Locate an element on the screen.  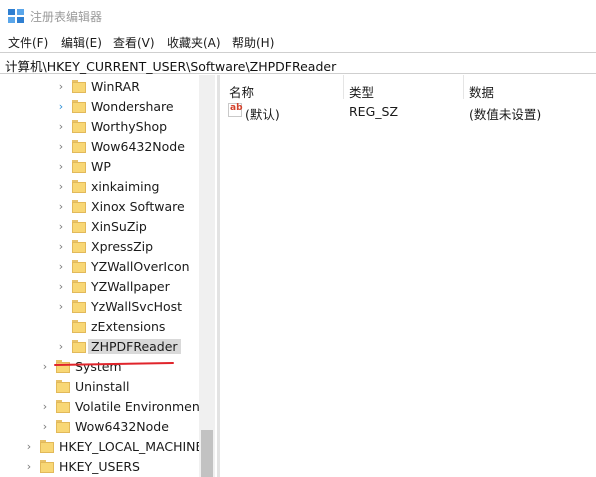
tree-item-label: WP is located at coordinates (101, 166).